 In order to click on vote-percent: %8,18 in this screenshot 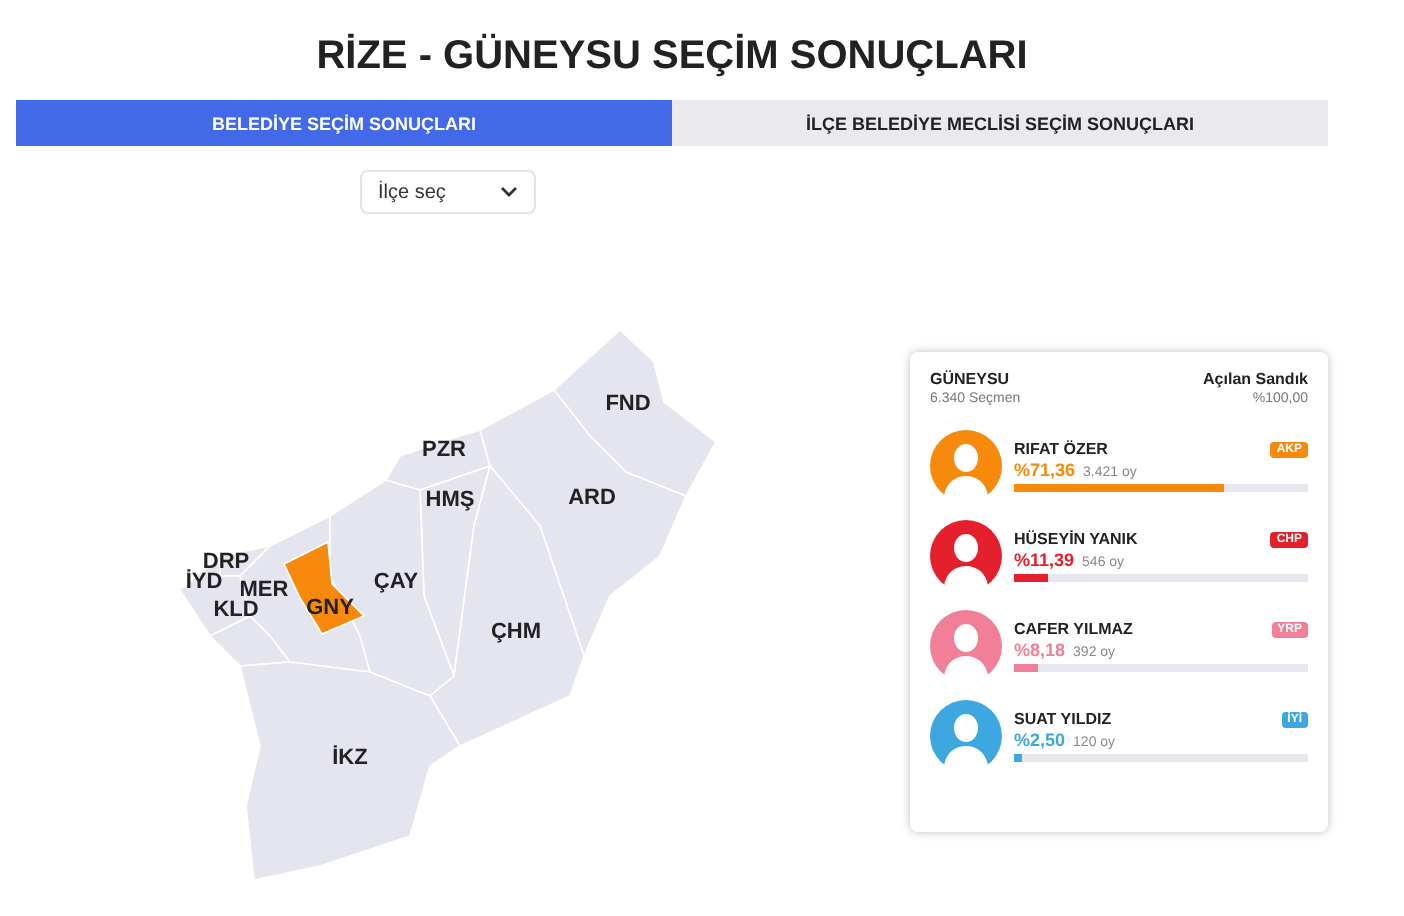, I will do `click(1040, 650)`.